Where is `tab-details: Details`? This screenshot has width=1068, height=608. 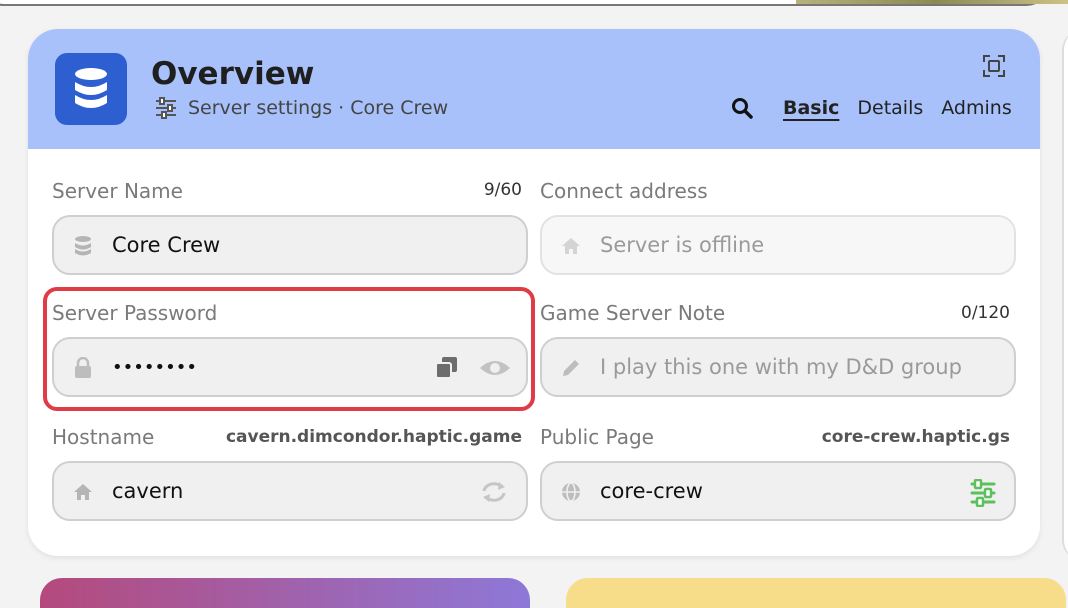
tab-details: Details is located at coordinates (890, 108).